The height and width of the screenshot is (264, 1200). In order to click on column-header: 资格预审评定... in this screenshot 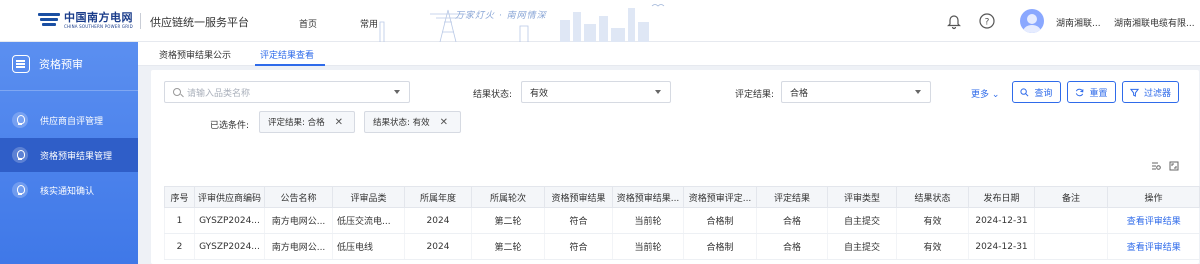, I will do `click(720, 197)`.